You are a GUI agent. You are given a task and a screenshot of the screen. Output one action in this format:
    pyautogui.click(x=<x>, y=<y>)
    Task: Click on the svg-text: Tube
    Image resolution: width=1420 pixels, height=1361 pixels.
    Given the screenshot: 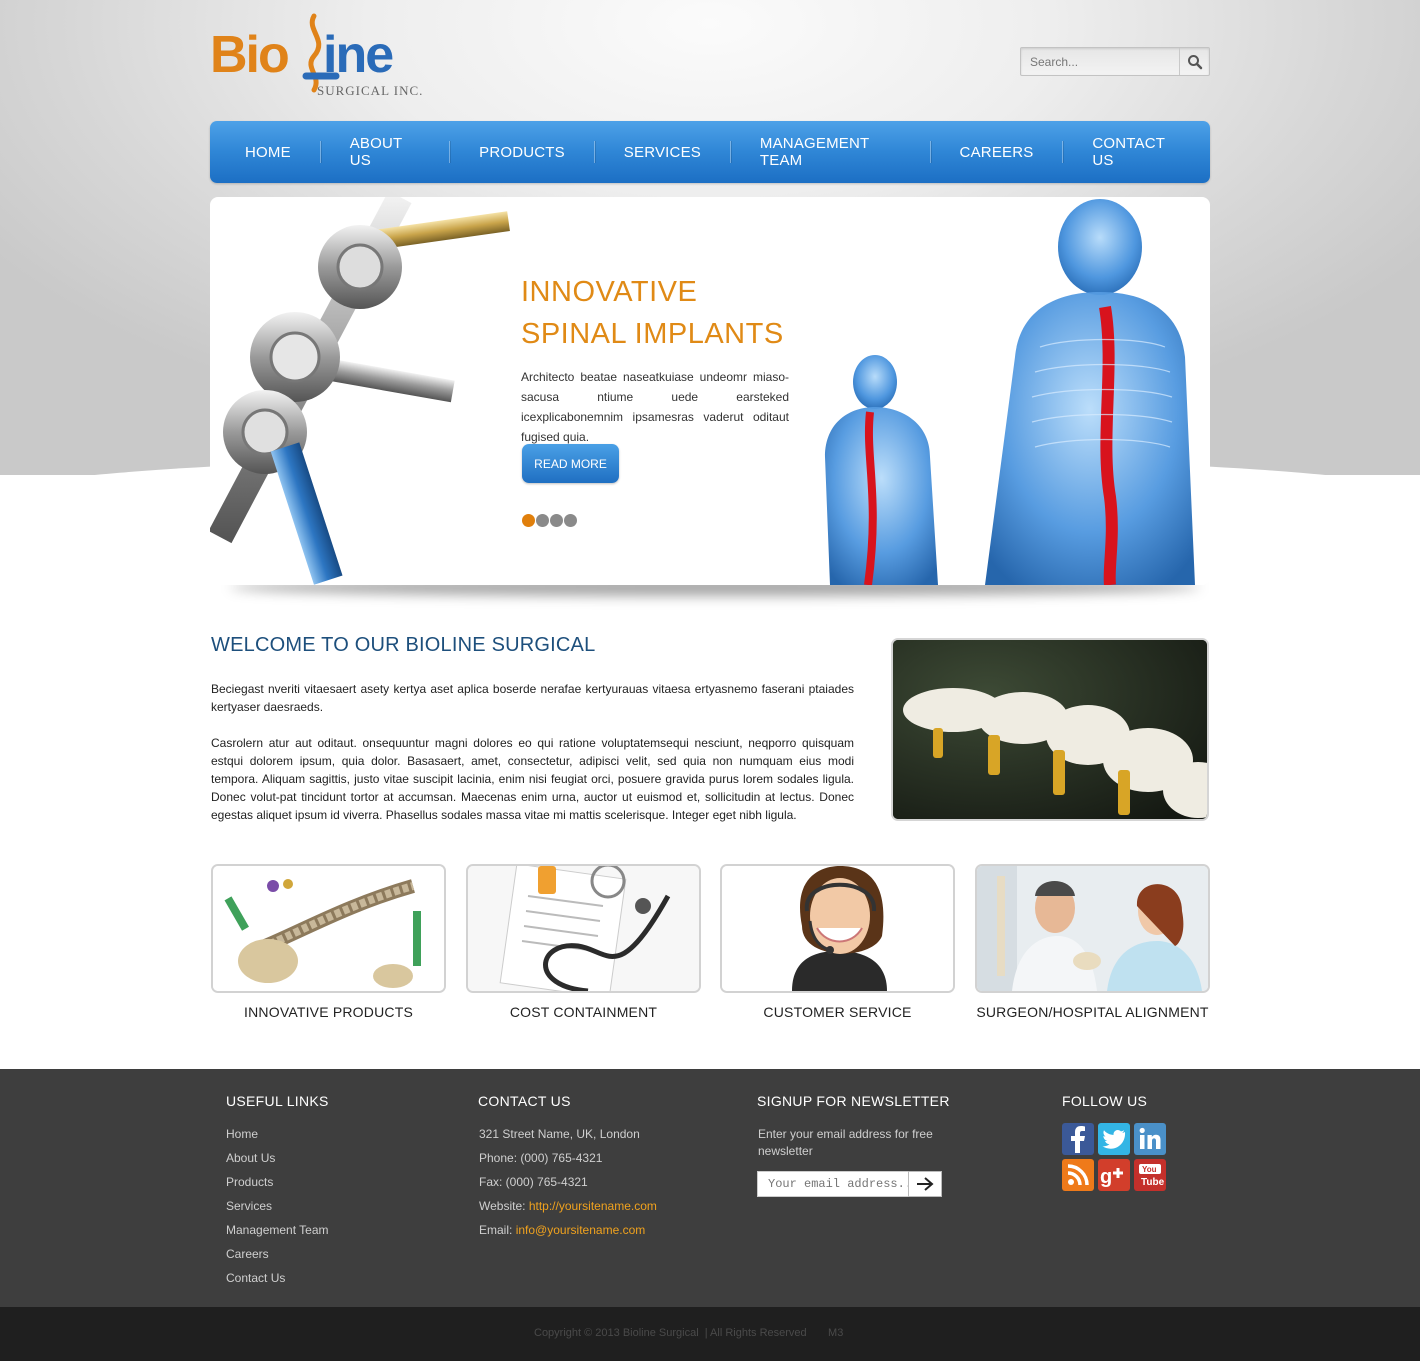 What is the action you would take?
    pyautogui.click(x=1153, y=1182)
    